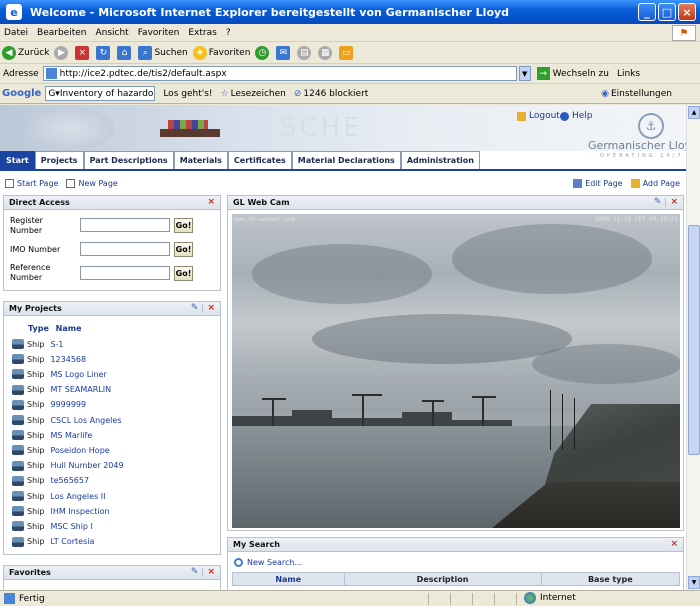  I want to click on project-name-link: 9999999, so click(68, 404).